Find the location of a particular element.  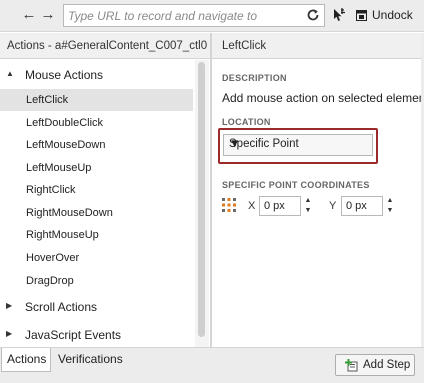

details-panel-header: LeftClick is located at coordinates (318, 46).